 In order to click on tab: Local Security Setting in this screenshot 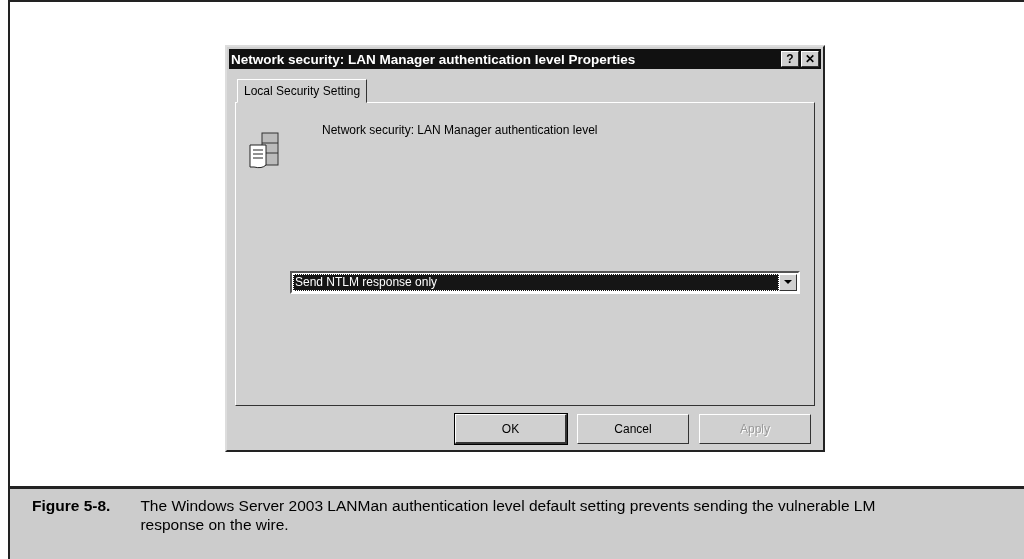, I will do `click(302, 91)`.